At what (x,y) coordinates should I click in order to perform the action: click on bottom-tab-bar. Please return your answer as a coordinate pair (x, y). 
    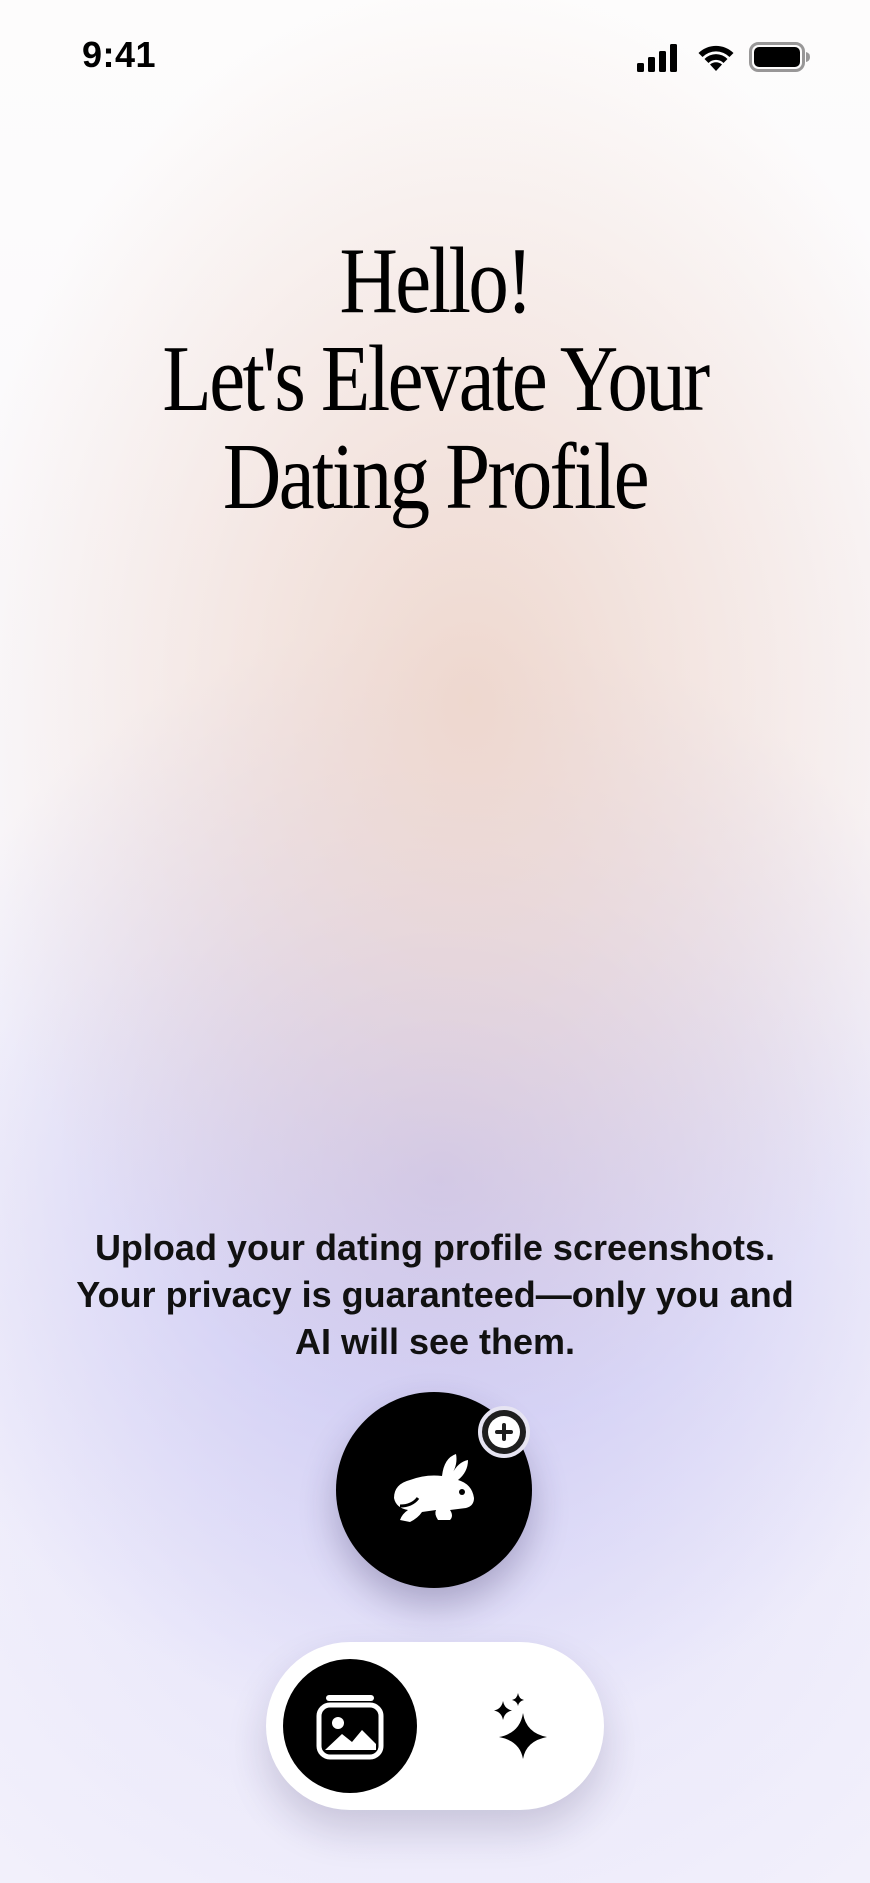
    Looking at the image, I should click on (435, 1726).